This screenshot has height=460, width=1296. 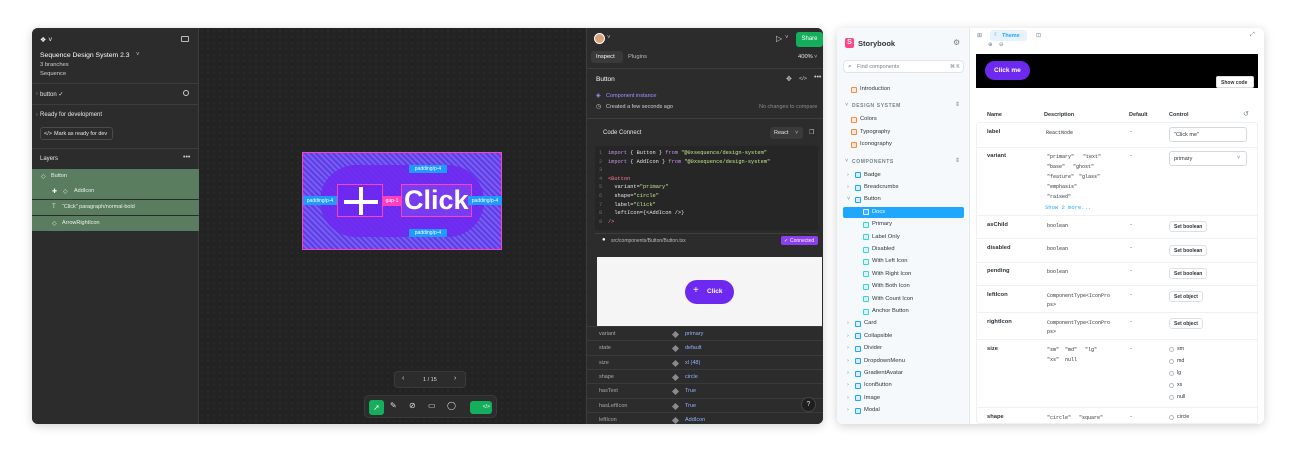 I want to click on layer-row: ◇ Button, so click(x=115, y=176).